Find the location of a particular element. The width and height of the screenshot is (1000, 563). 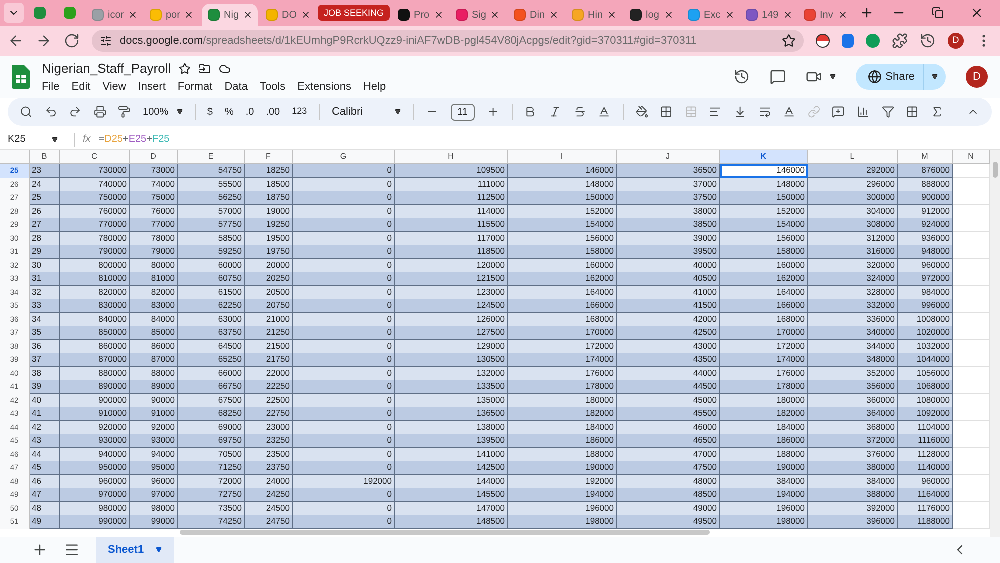

table-cell: 21500 is located at coordinates (269, 347).